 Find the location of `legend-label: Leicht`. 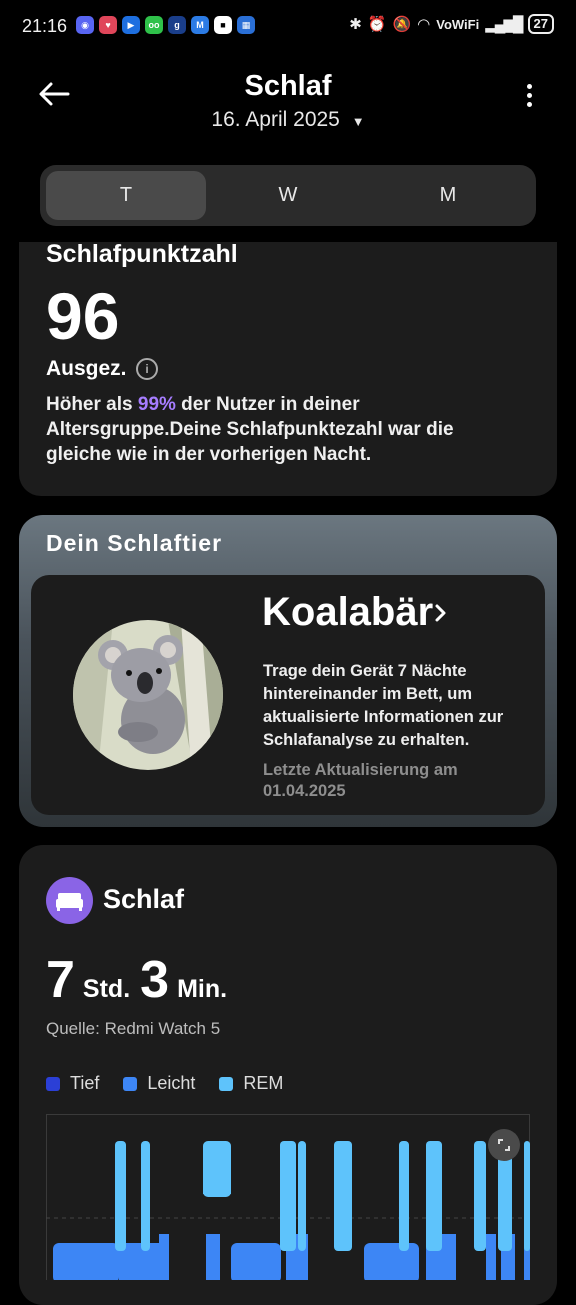

legend-label: Leicht is located at coordinates (171, 1083).